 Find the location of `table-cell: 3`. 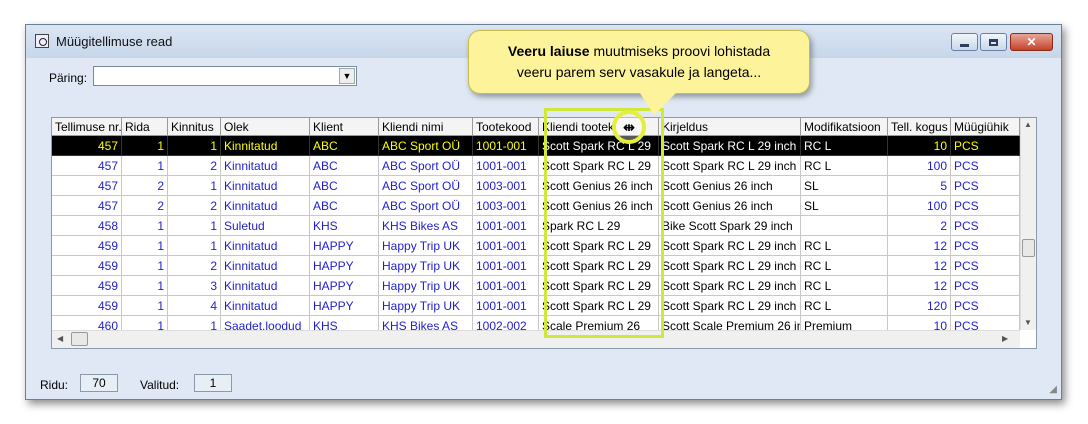

table-cell: 3 is located at coordinates (194, 286).